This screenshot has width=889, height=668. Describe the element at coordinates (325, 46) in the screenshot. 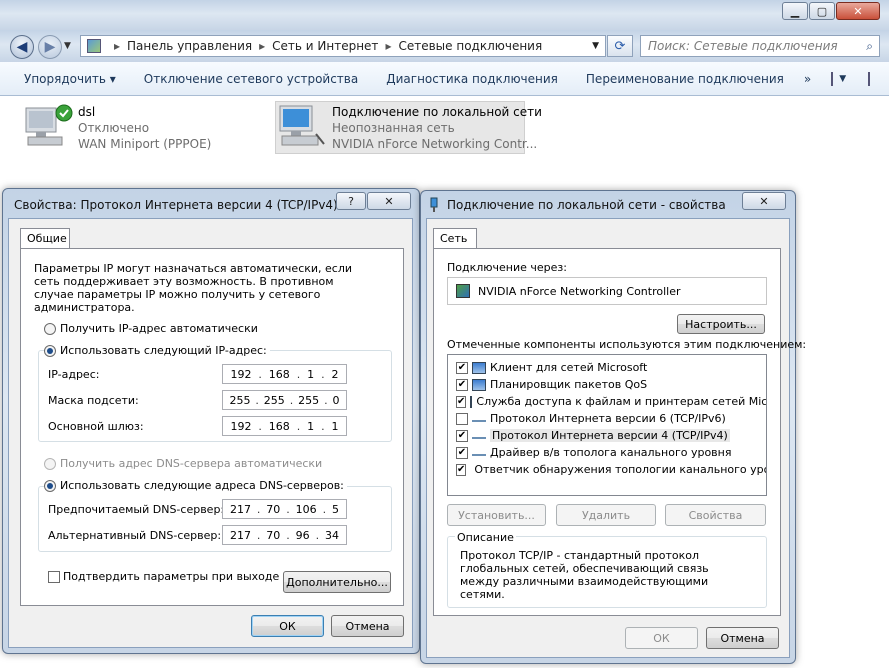

I see `breadcrumb-network-internet: Сеть и Интернет` at that location.